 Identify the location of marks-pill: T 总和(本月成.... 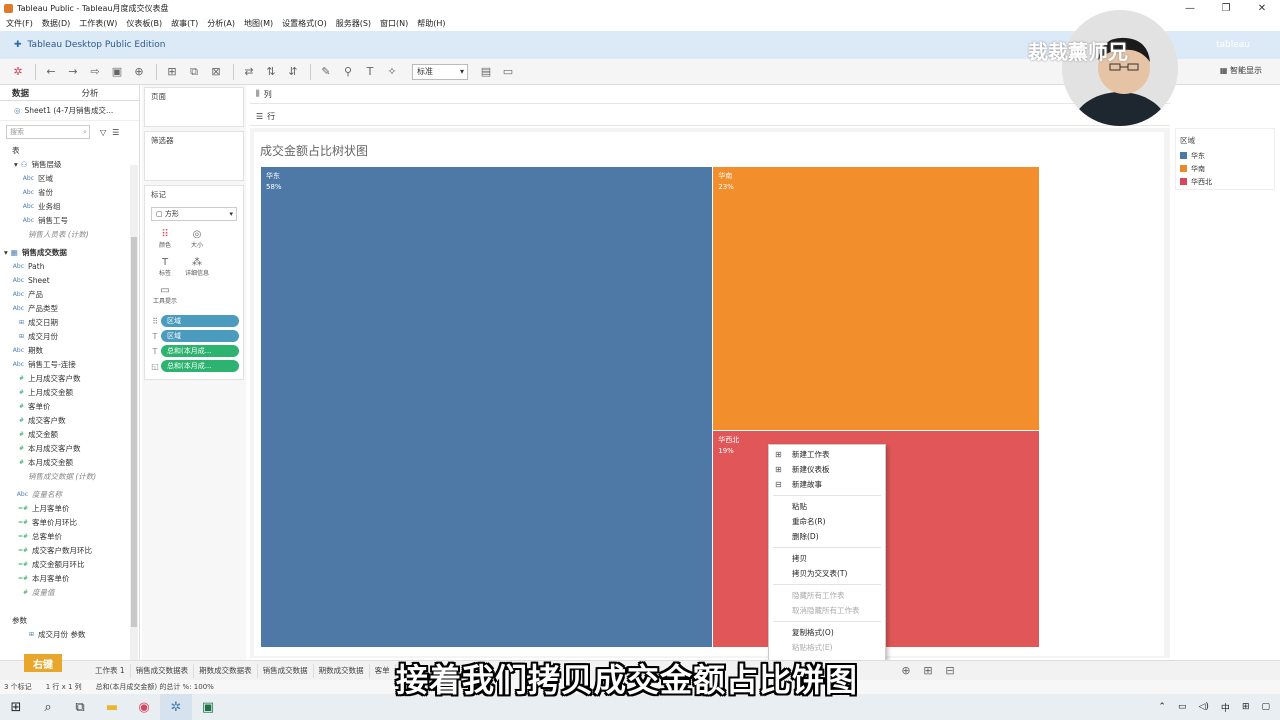
(194, 351).